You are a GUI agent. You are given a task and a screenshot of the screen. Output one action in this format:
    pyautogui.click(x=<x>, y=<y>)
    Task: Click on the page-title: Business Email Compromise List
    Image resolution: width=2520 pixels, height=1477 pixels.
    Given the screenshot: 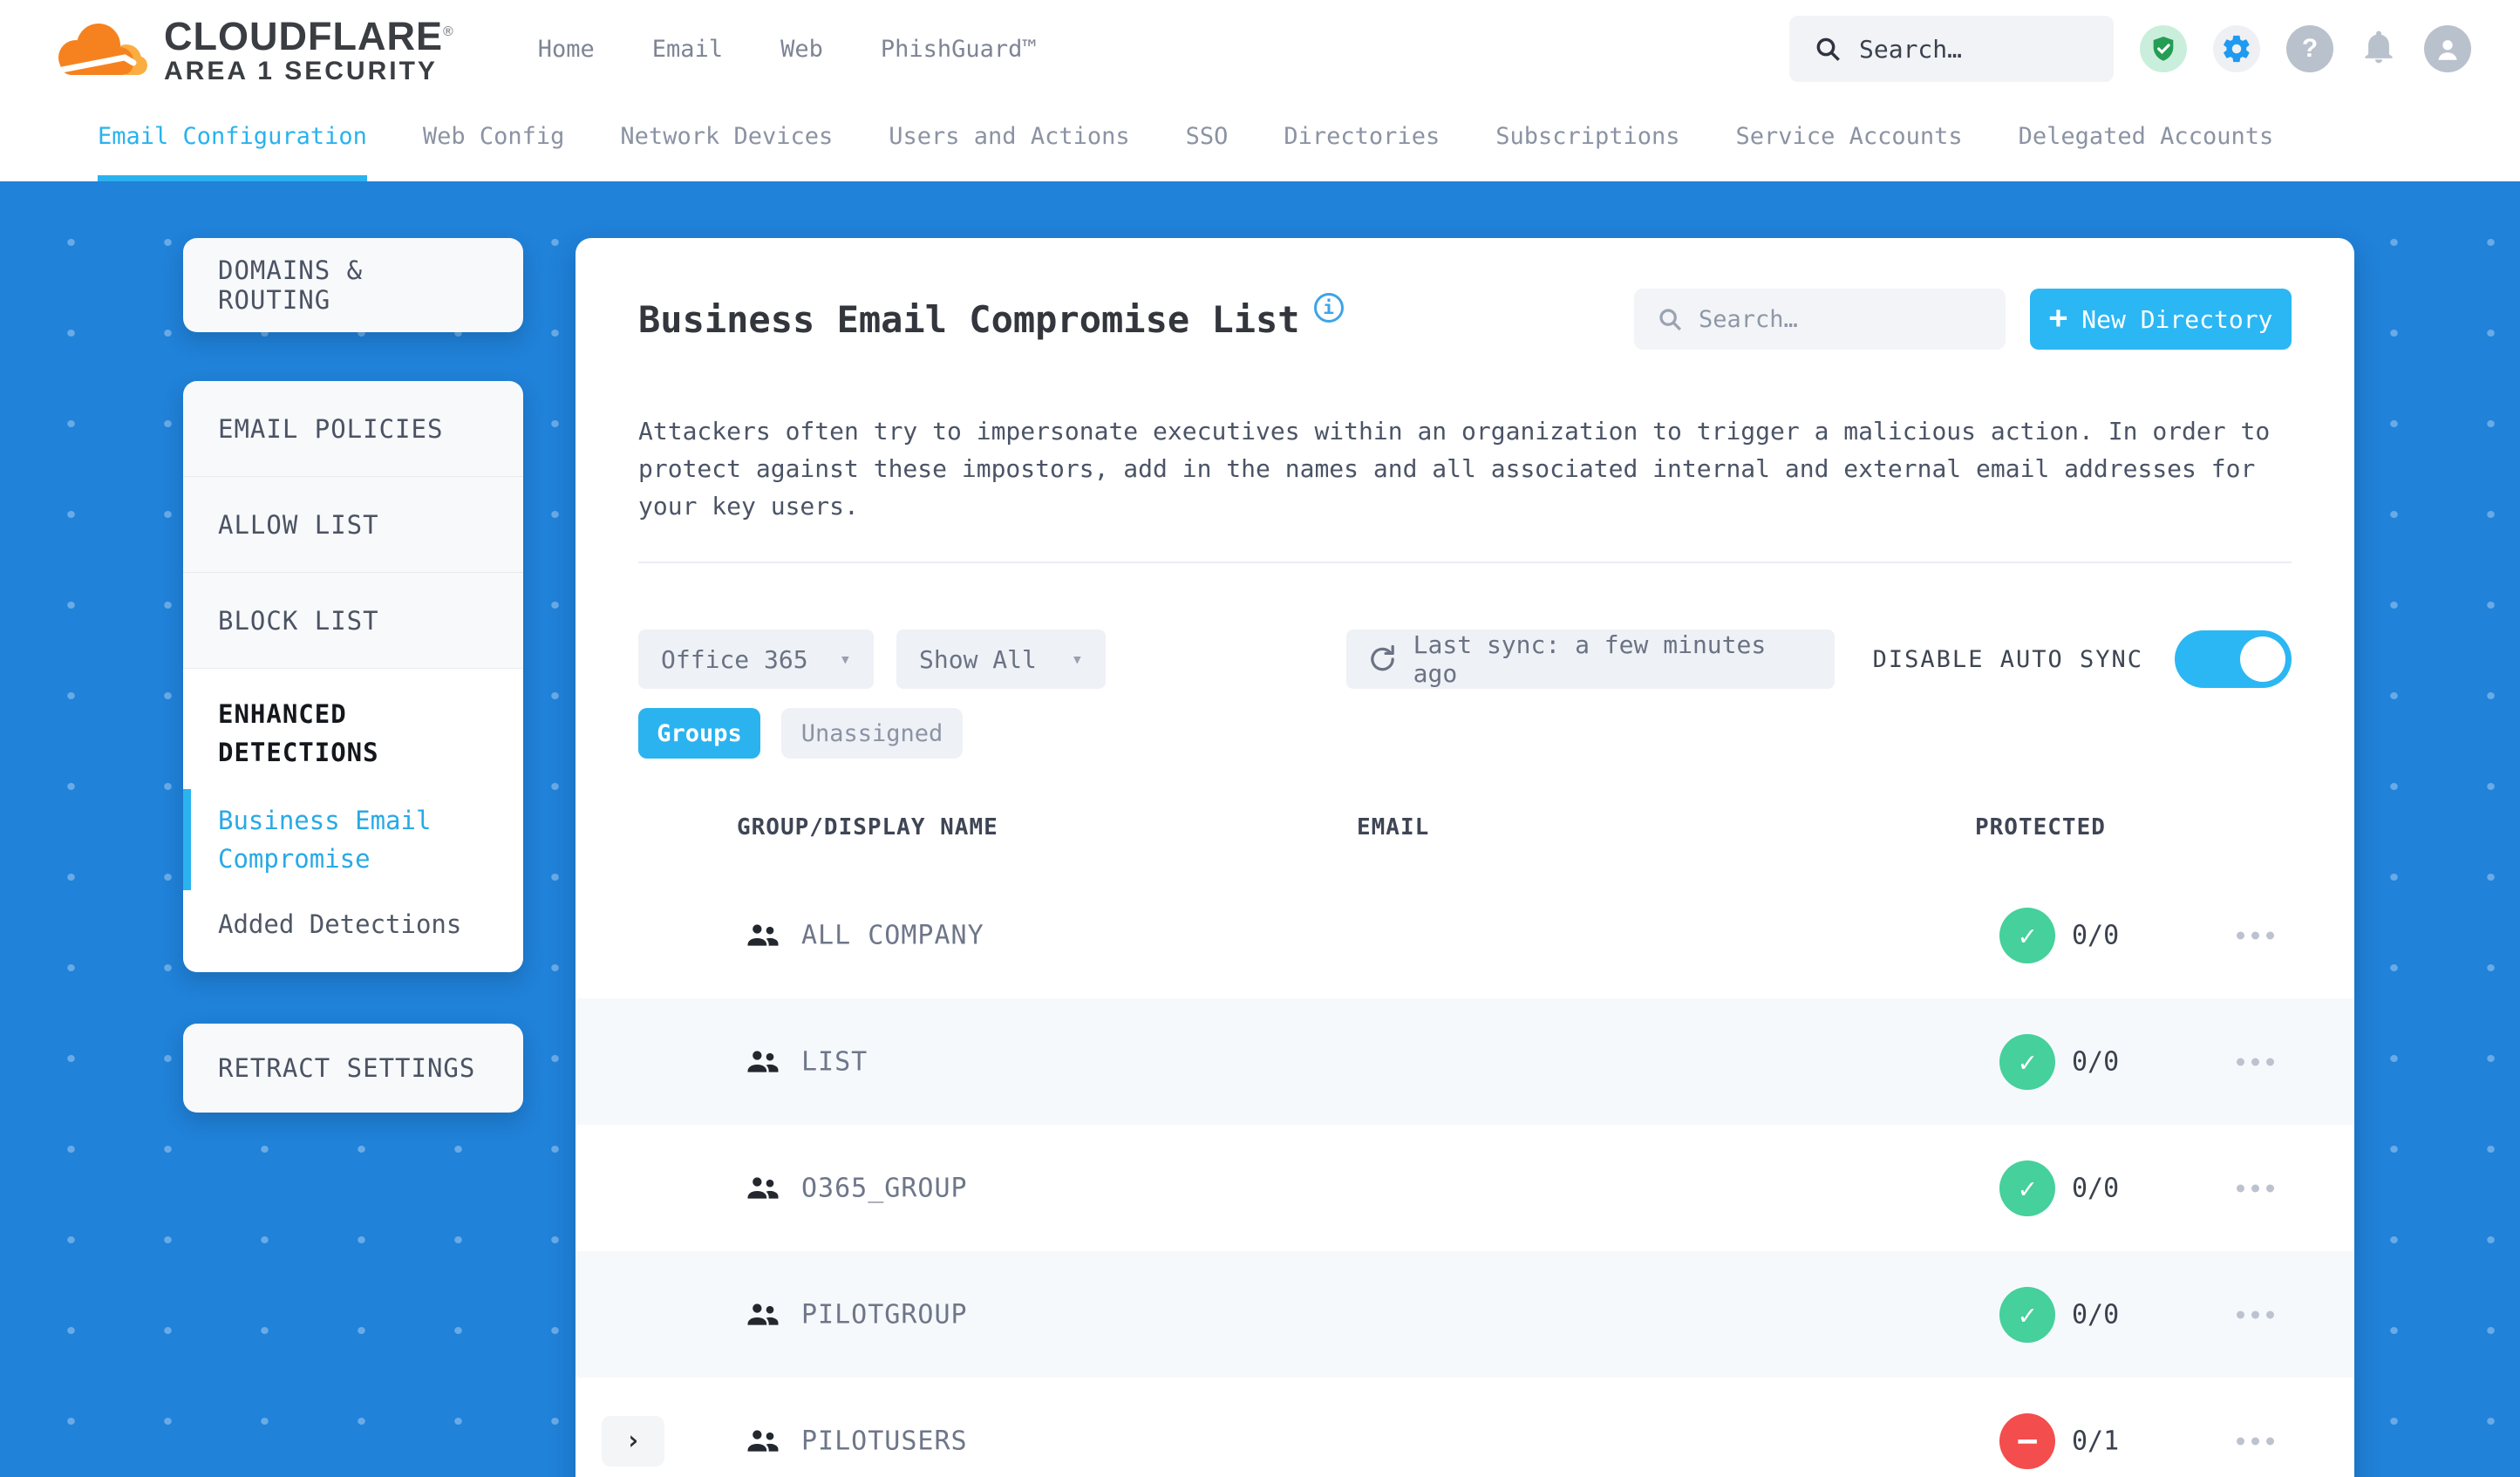 What is the action you would take?
    pyautogui.click(x=969, y=319)
    